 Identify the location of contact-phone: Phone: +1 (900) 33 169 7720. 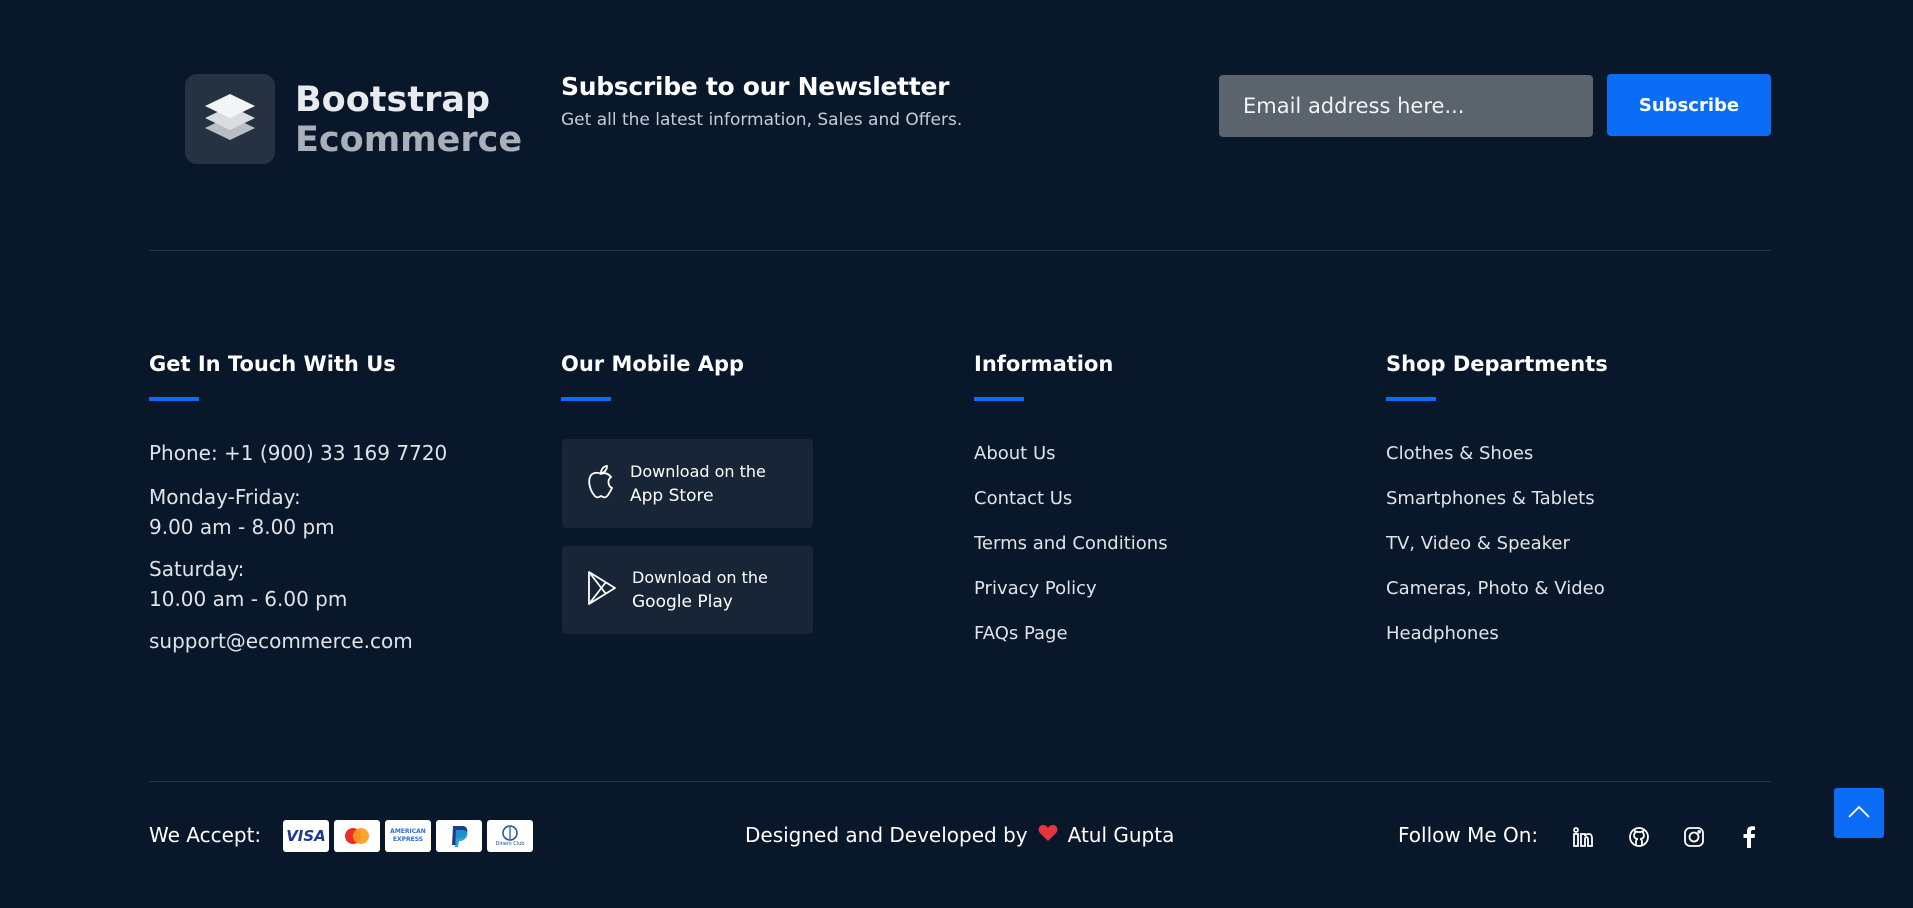
(298, 453).